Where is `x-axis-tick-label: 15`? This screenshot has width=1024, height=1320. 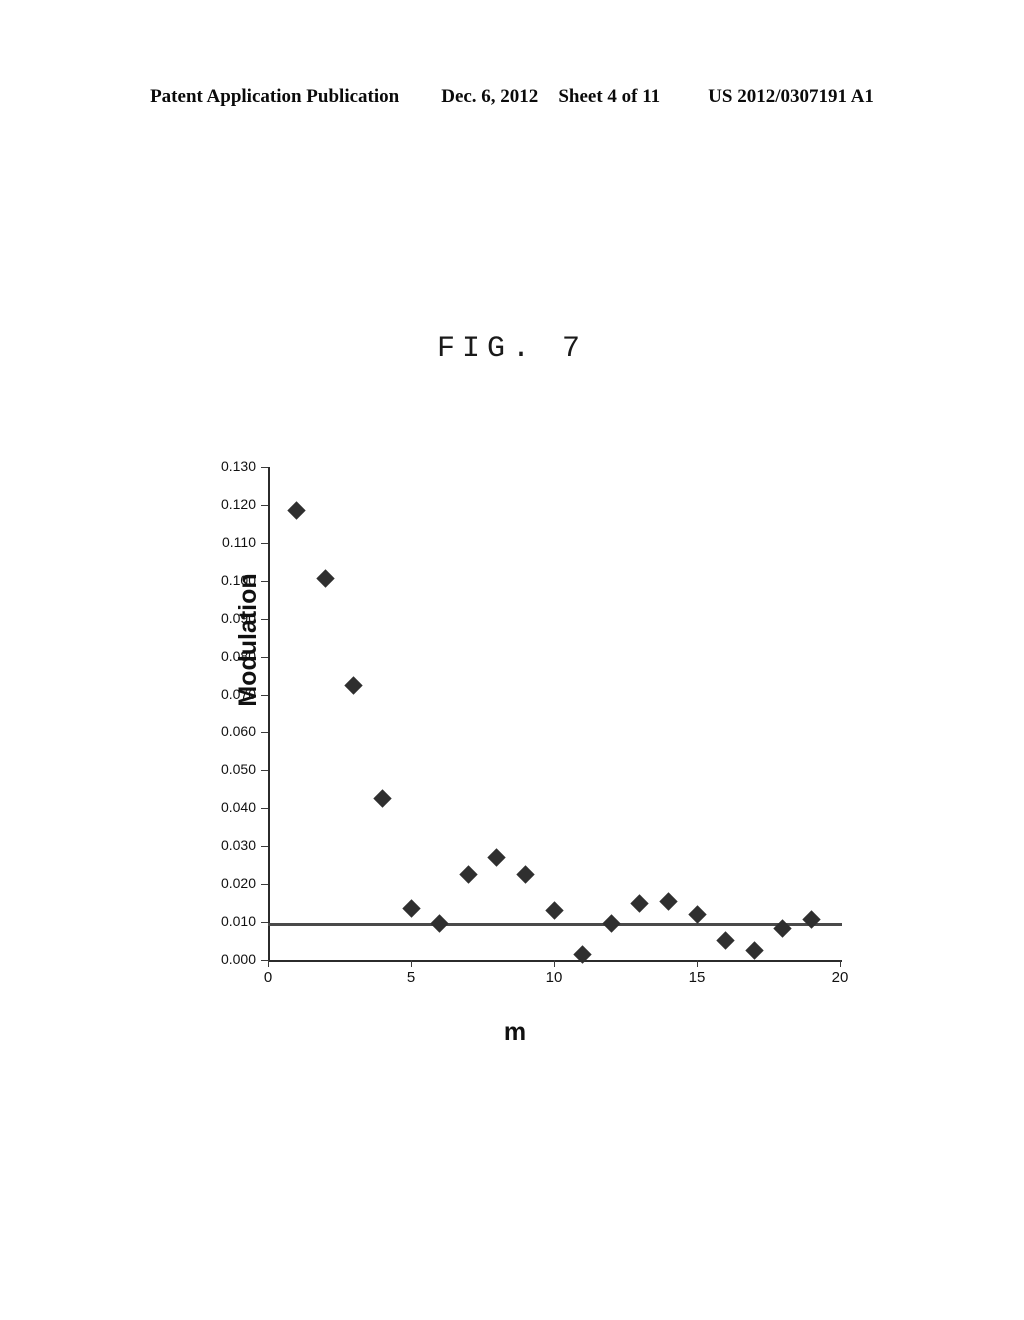
x-axis-tick-label: 15 is located at coordinates (697, 977).